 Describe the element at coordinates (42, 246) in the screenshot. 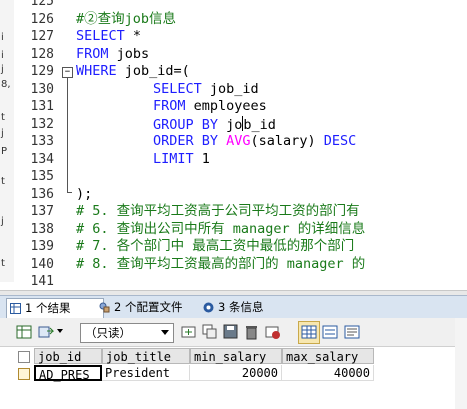

I see `line-number: 139` at that location.